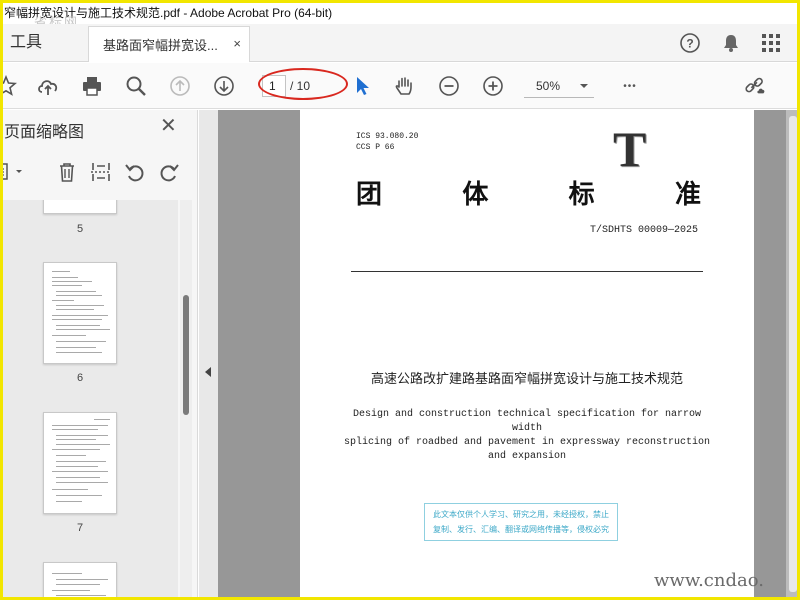  I want to click on search-icon, so click(136, 86).